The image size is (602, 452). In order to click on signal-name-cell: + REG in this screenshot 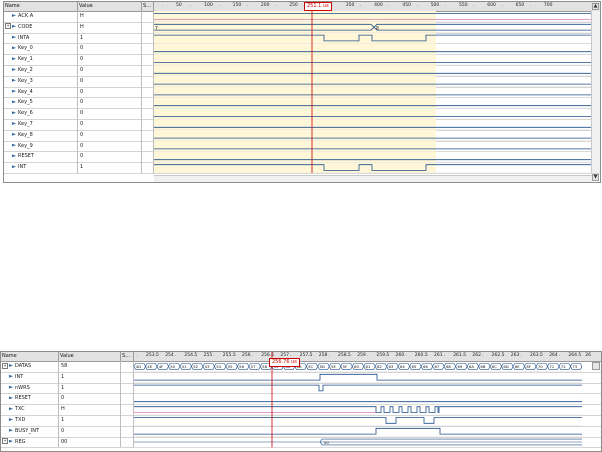, I will do `click(30, 442)`.